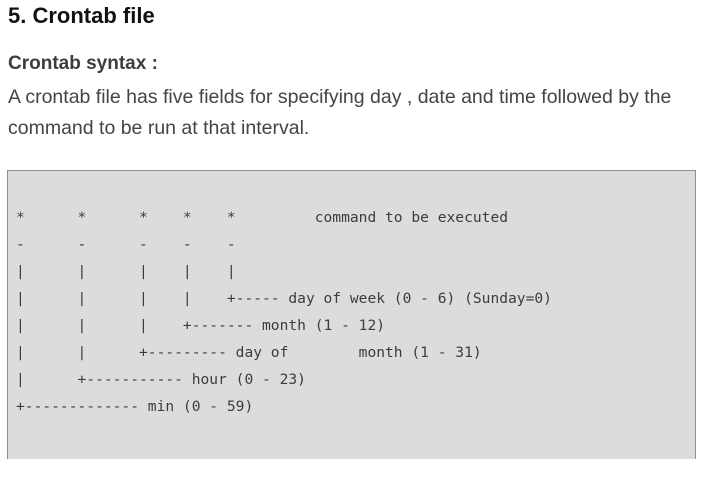 Image resolution: width=705 pixels, height=485 pixels. Describe the element at coordinates (81, 15) in the screenshot. I see `section-title: 5. Crontab file` at that location.